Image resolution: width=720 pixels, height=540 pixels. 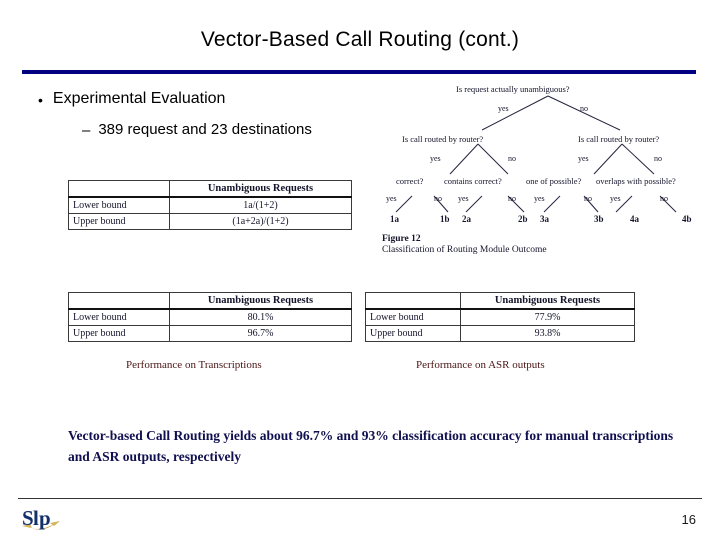 I want to click on table-transcription-header: Unambiguous Requests, so click(x=260, y=301).